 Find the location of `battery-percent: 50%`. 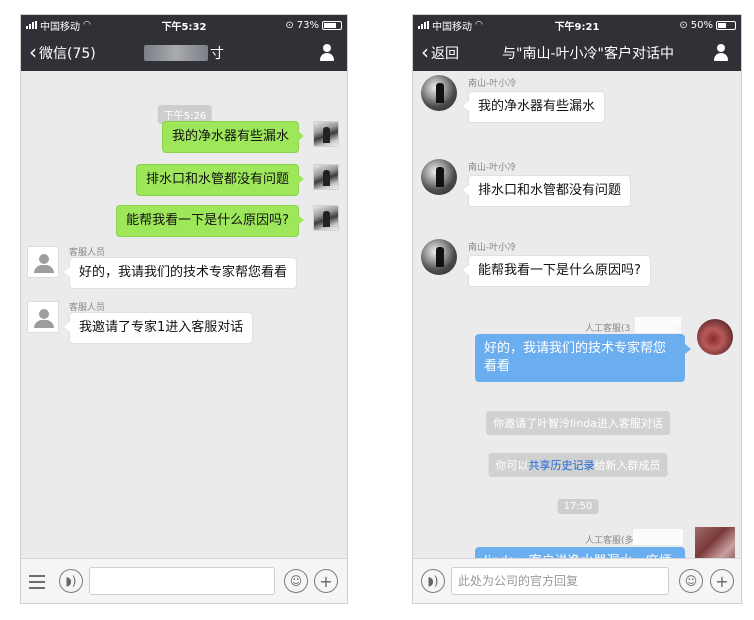

battery-percent: 50% is located at coordinates (701, 25).